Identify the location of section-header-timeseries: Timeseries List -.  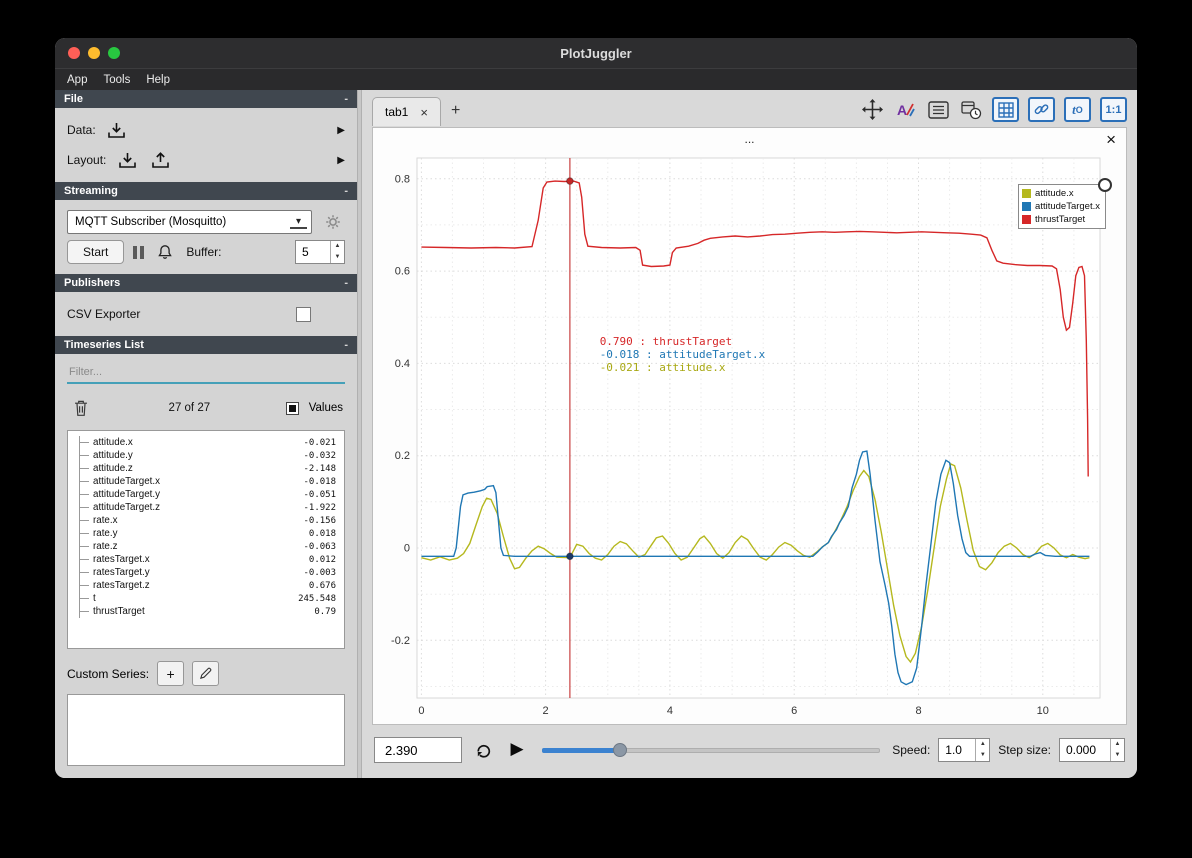
(206, 345).